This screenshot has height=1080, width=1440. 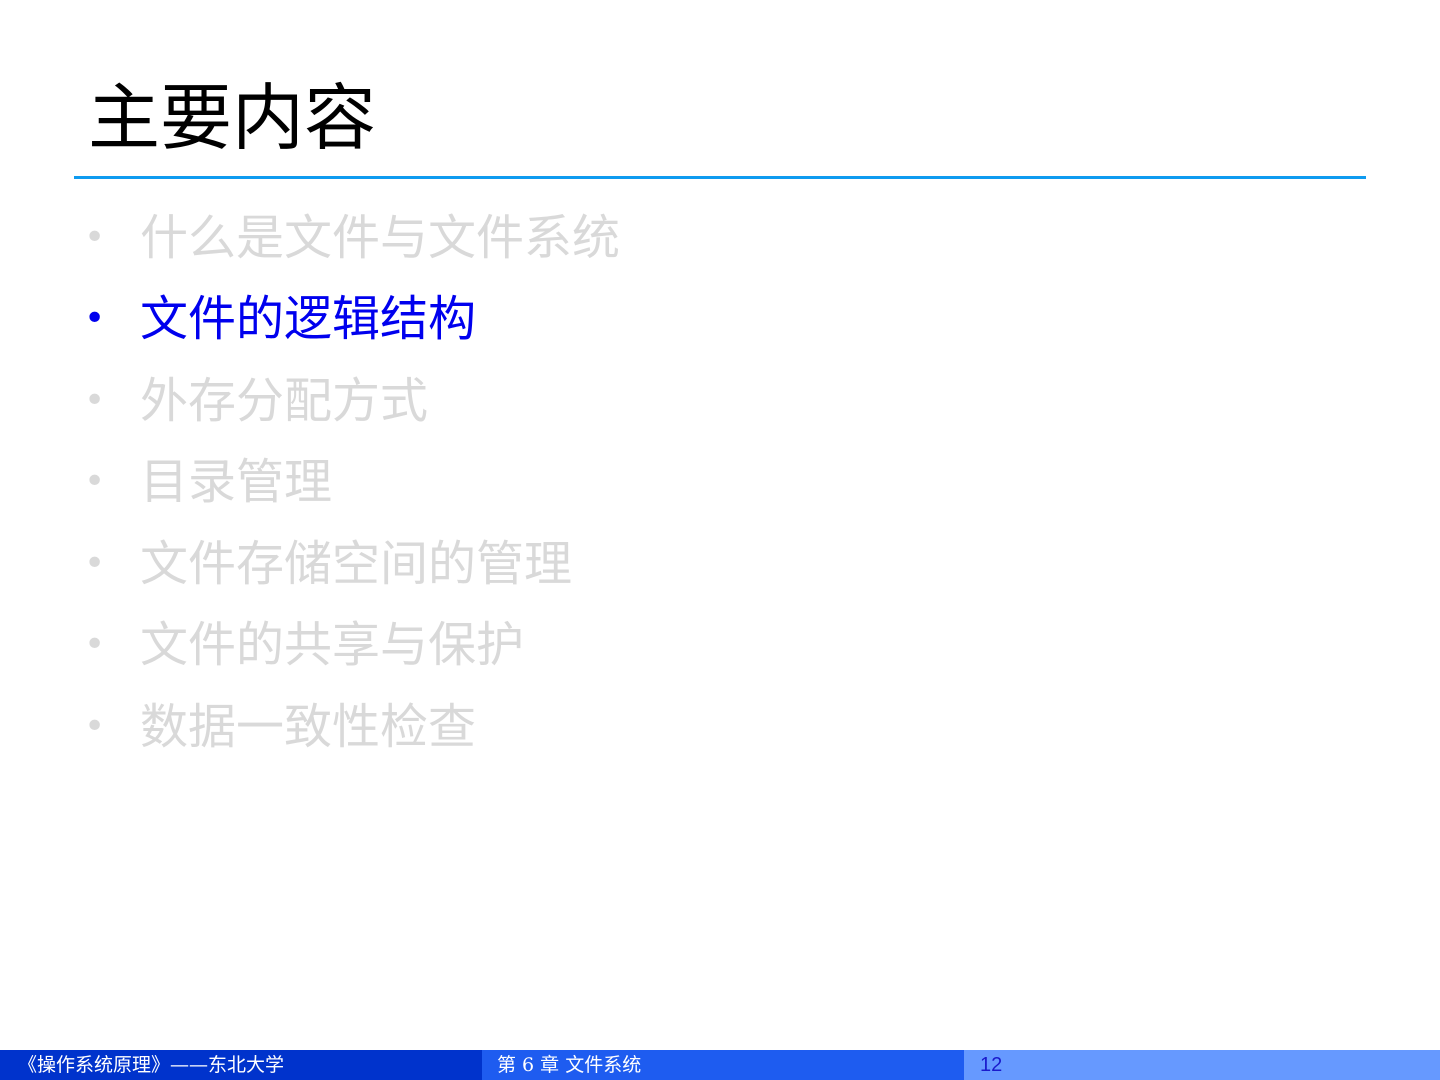 I want to click on footer-bar: 《操作系统原理》——东北大学 第 6 章 文件系统 12, so click(x=720, y=1065).